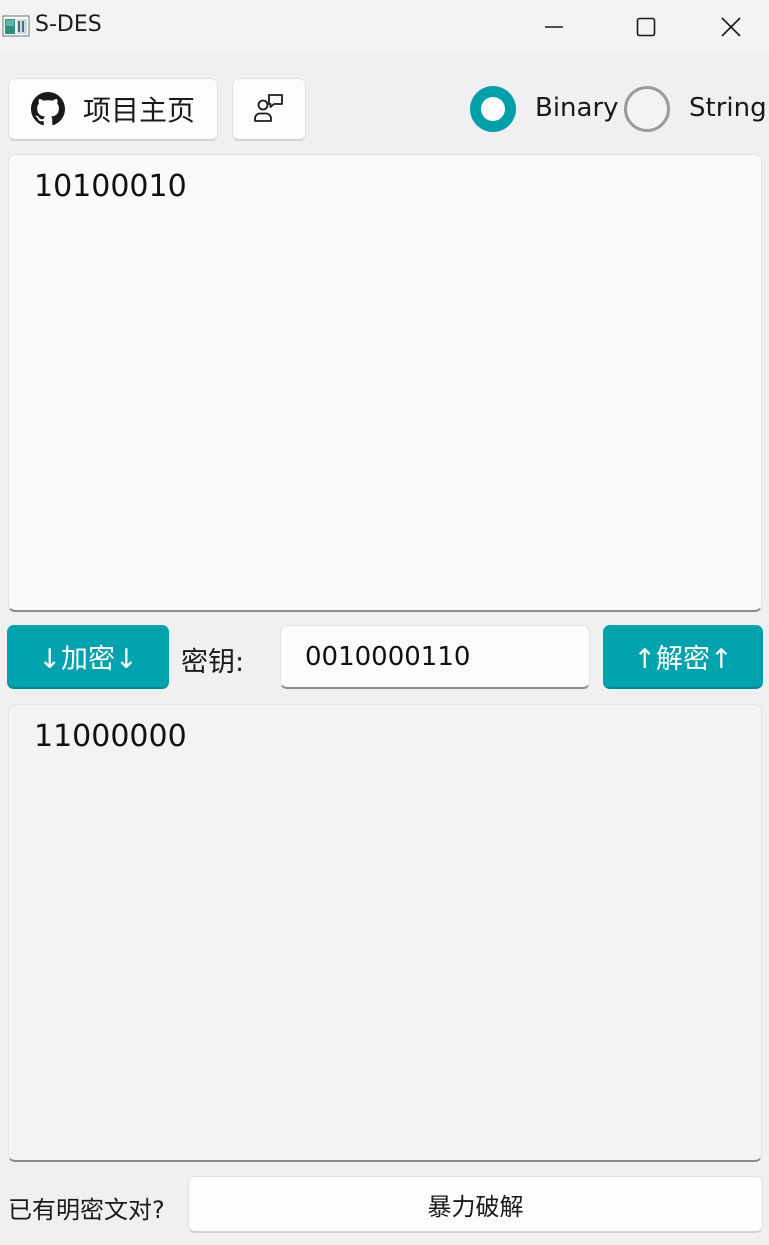 This screenshot has width=769, height=1245. I want to click on key-value: 0010000110, so click(388, 656).